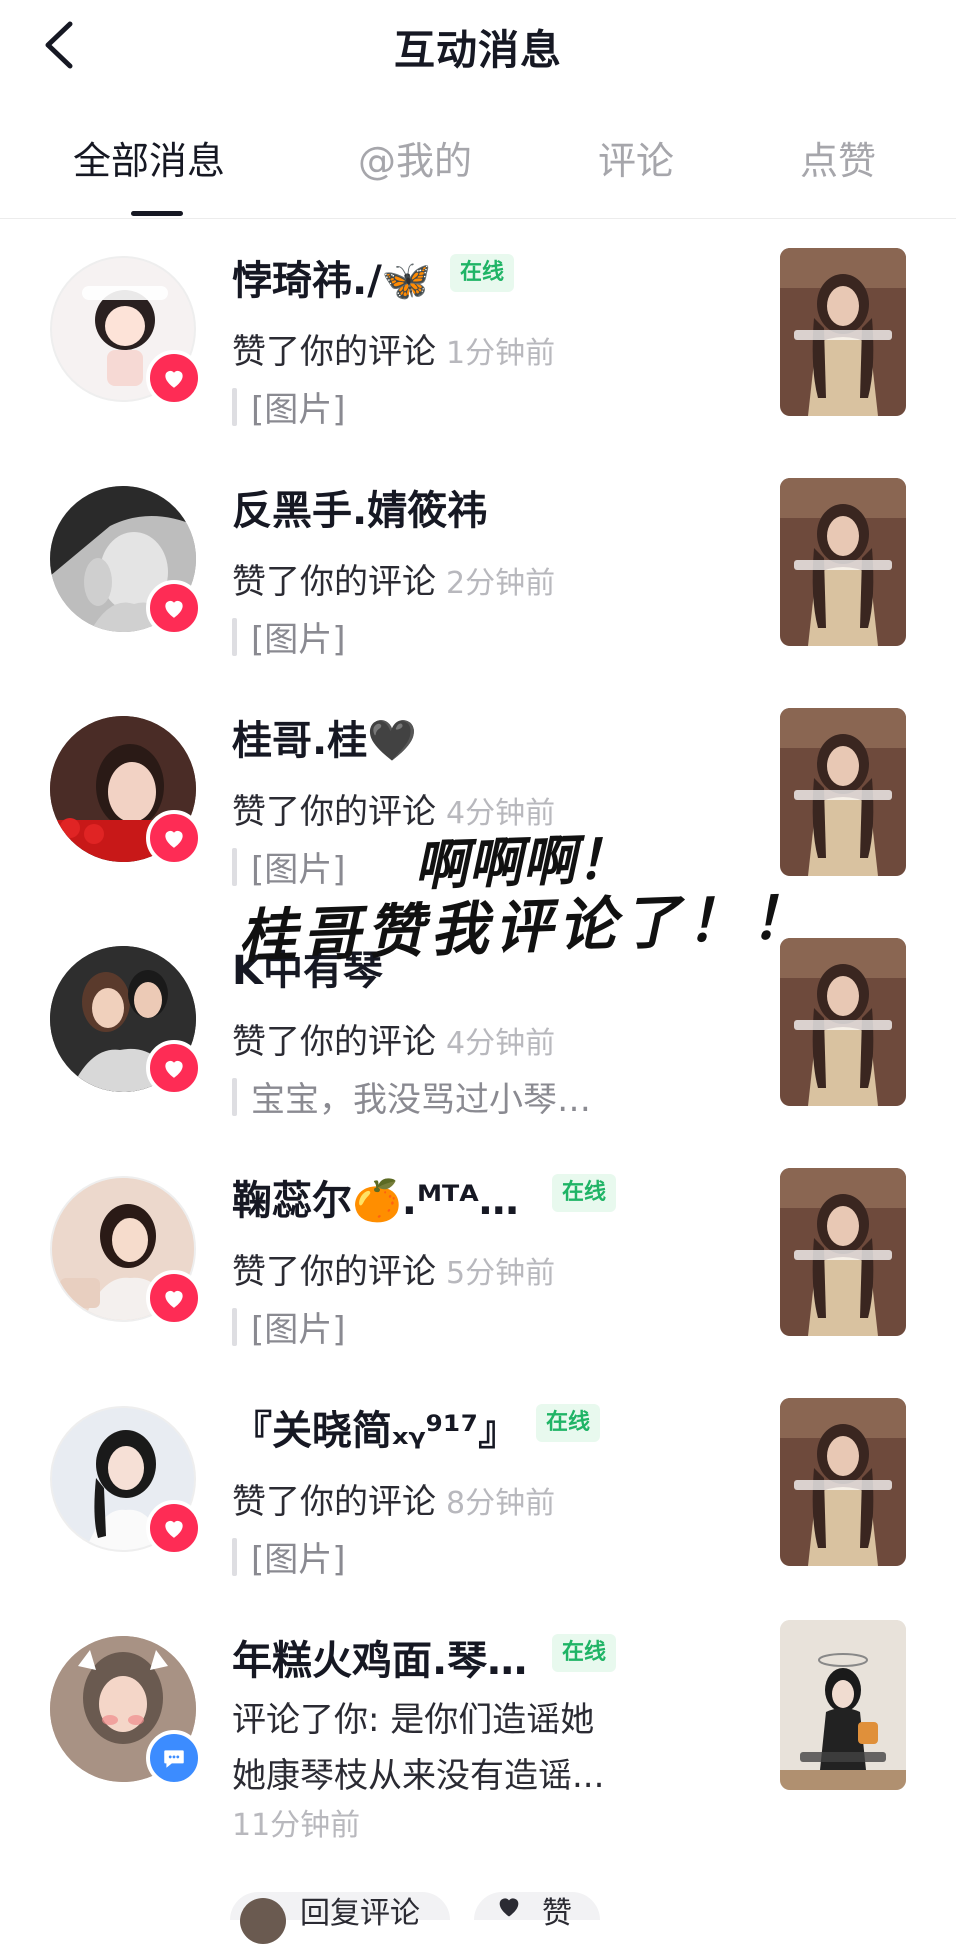  I want to click on comment-badge, so click(174, 1758).